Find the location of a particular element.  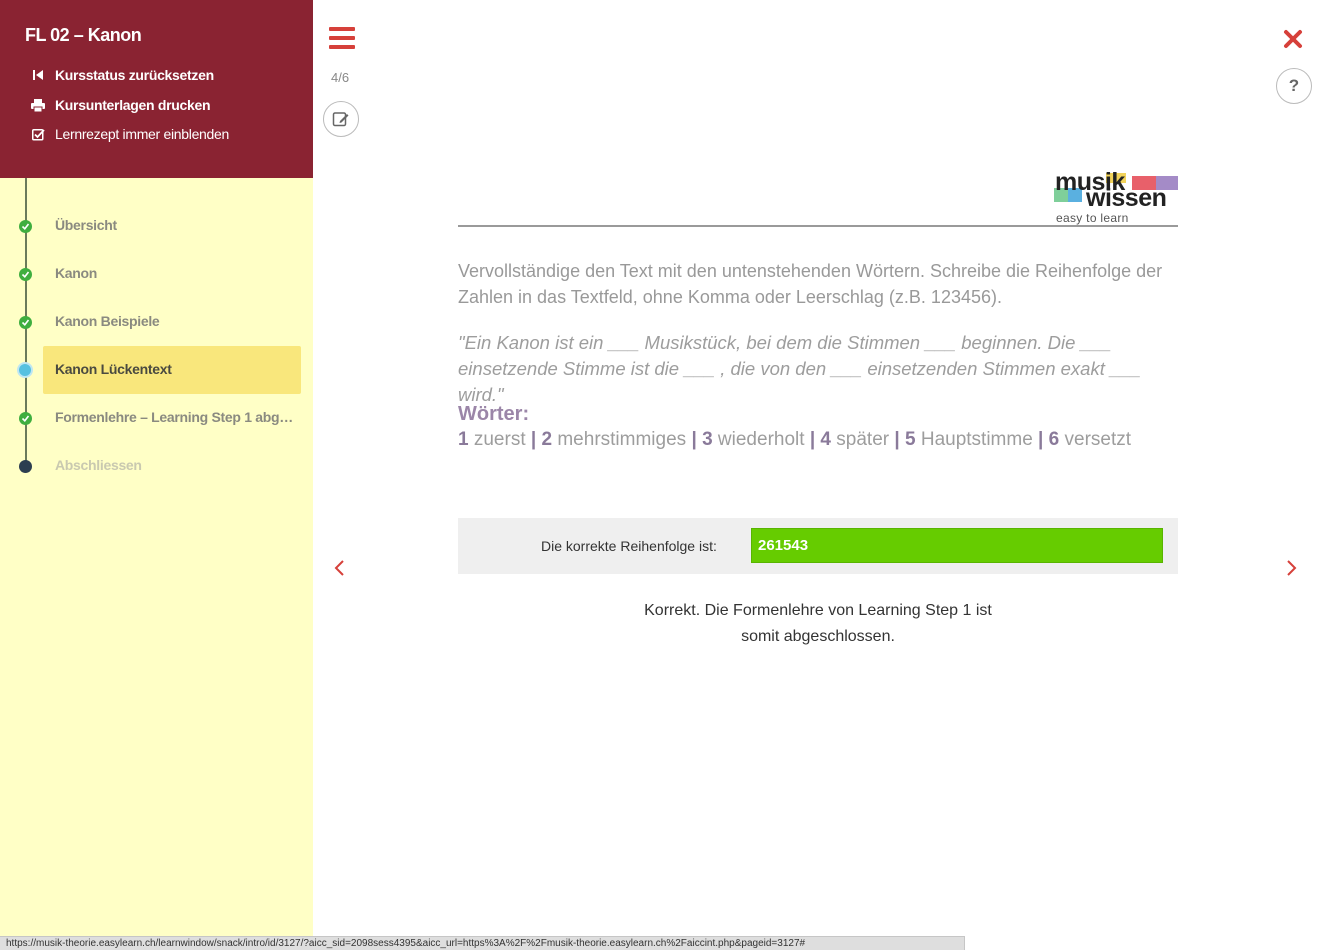

reset-course-status-label: Kursstatus zurücksetzen is located at coordinates (134, 75).